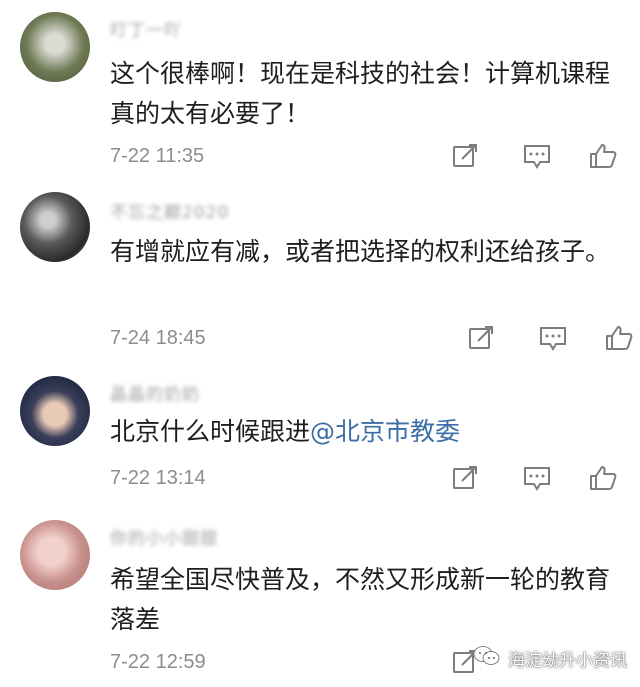 The height and width of the screenshot is (687, 640). What do you see at coordinates (385, 431) in the screenshot?
I see `mention-link: @北京市教委` at bounding box center [385, 431].